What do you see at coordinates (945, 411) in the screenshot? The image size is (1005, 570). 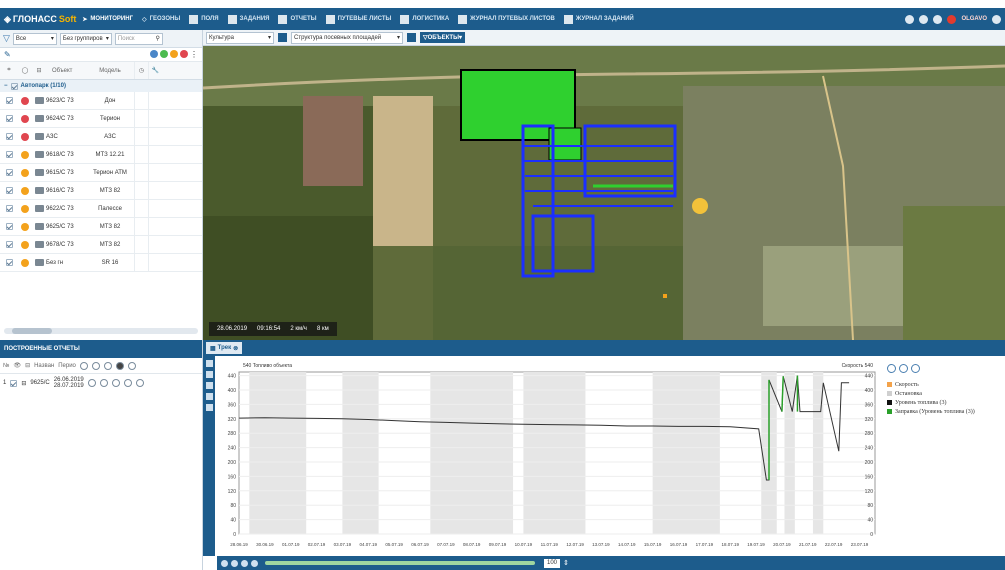 I see `legend-item: Заправка (Уровень топлива (3))` at bounding box center [945, 411].